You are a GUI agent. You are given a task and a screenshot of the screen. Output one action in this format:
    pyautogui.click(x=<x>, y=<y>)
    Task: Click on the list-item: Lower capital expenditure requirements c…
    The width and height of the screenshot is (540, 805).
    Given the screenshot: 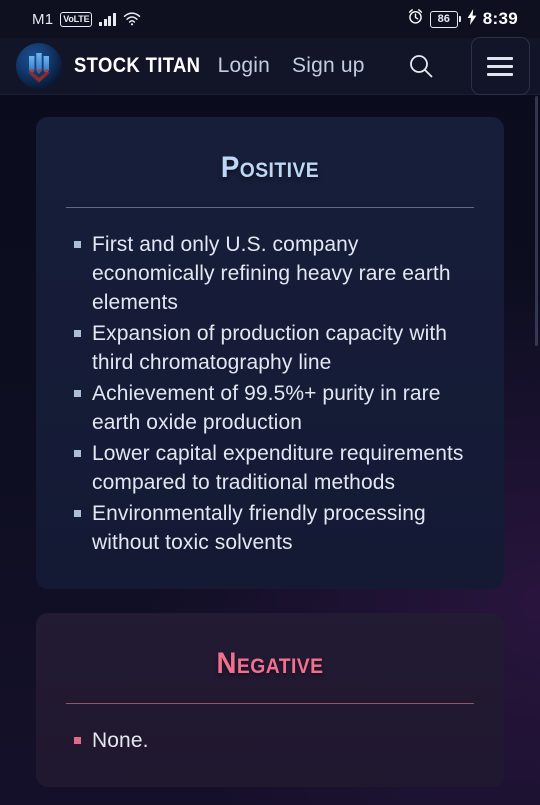 What is the action you would take?
    pyautogui.click(x=270, y=468)
    